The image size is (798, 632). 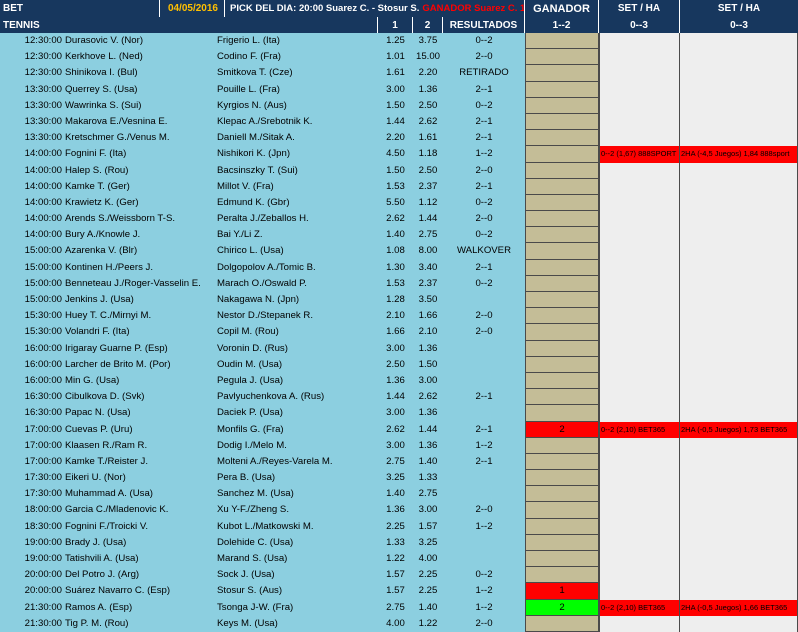 What do you see at coordinates (395, 187) in the screenshot?
I see `odds-1: 1.53` at bounding box center [395, 187].